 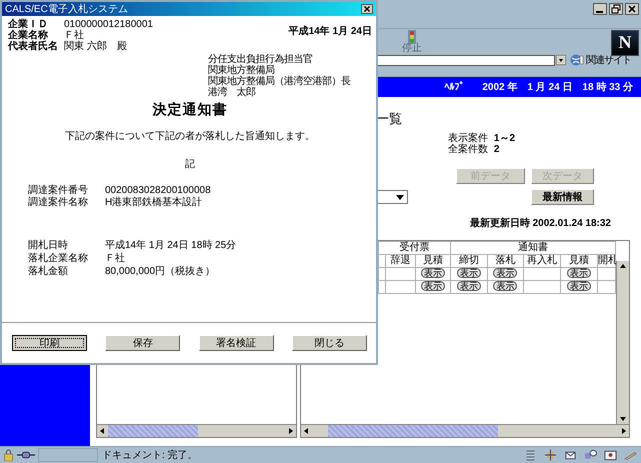 I want to click on notice-heading: 決定通知書, so click(x=190, y=110).